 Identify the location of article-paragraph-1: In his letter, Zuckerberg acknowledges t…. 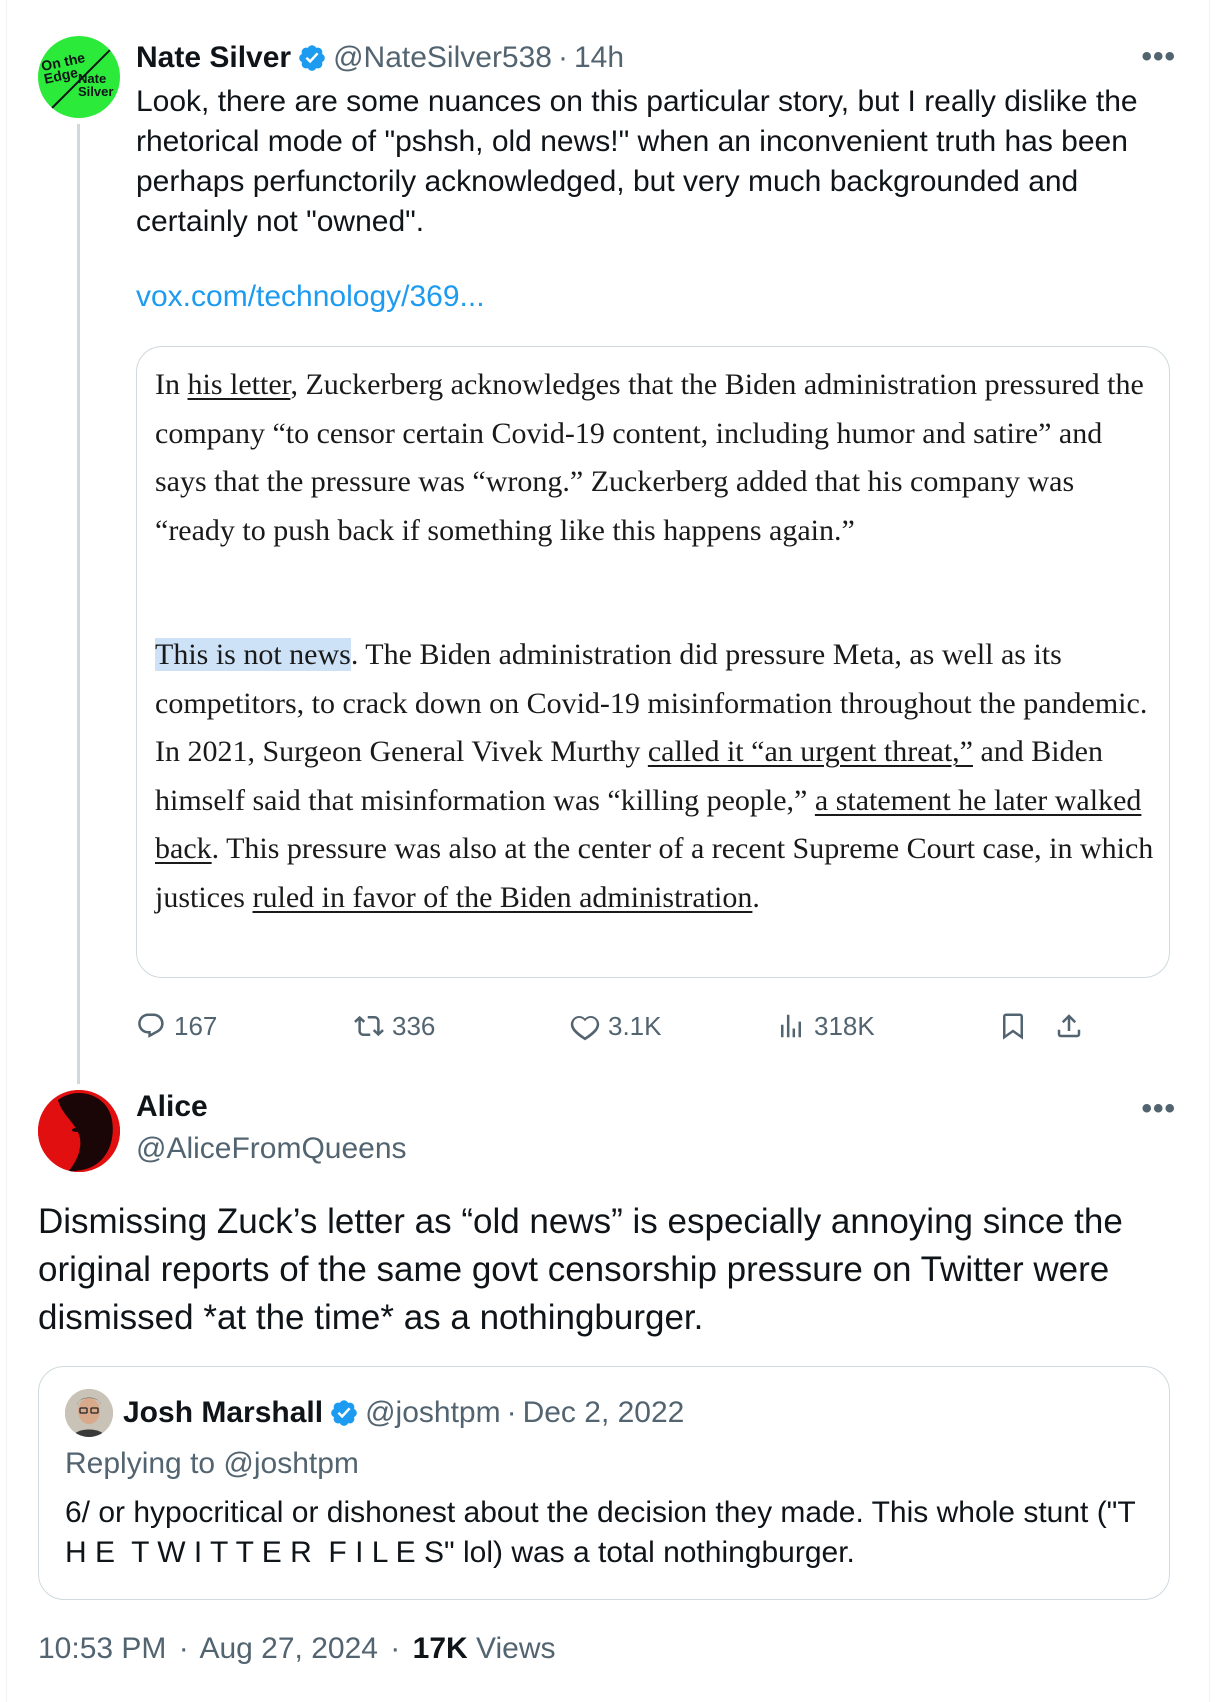
(655, 458).